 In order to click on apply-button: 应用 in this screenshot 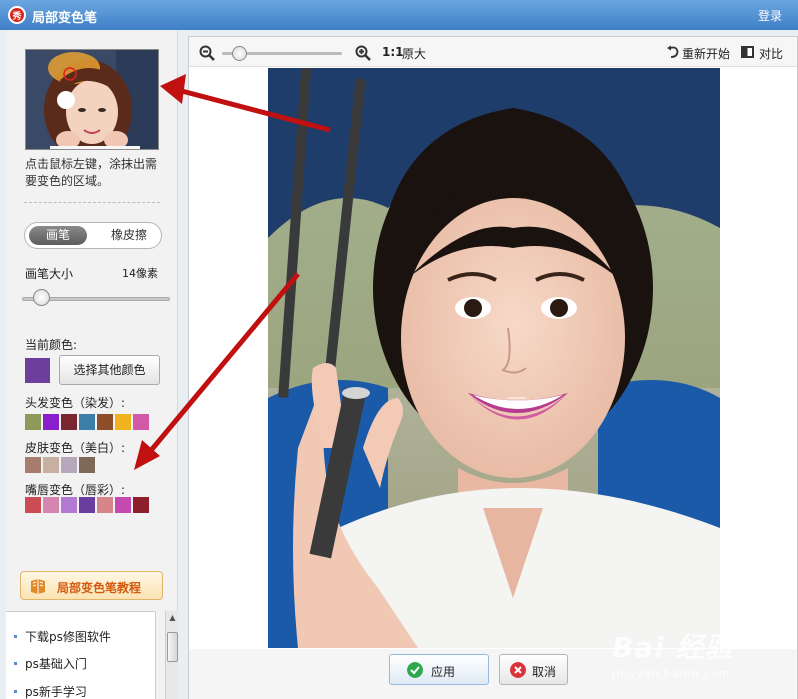, I will do `click(439, 669)`.